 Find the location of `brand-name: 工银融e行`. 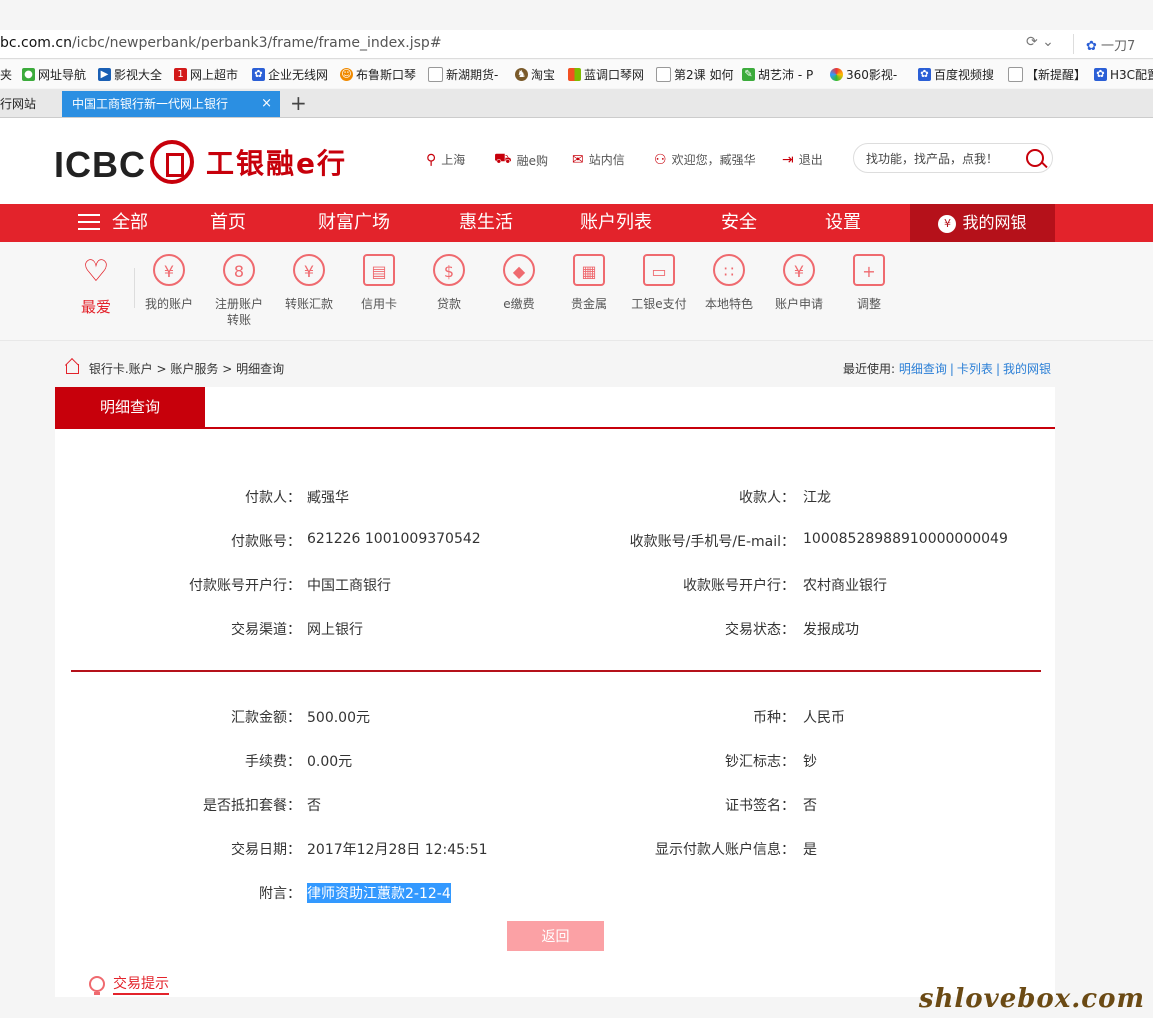

brand-name: 工银融e行 is located at coordinates (276, 163).